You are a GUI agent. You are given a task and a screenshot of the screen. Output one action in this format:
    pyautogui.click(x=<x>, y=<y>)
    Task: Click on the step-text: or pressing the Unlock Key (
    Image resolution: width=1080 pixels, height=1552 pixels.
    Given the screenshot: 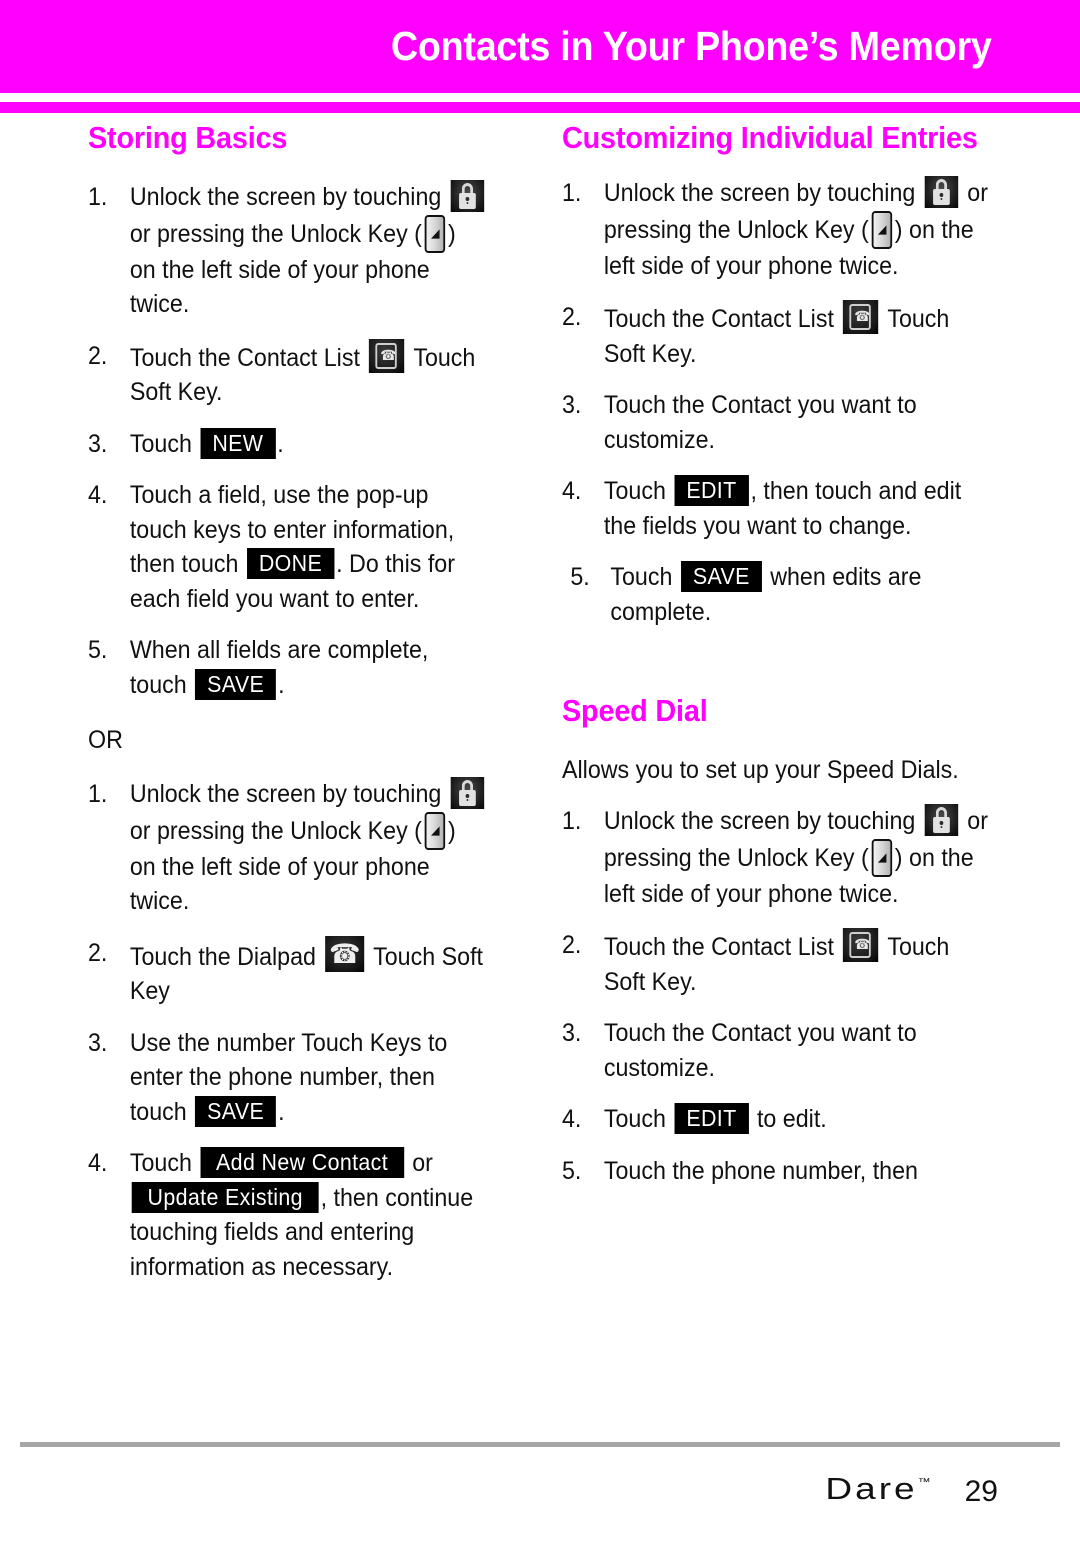 What is the action you would take?
    pyautogui.click(x=275, y=233)
    